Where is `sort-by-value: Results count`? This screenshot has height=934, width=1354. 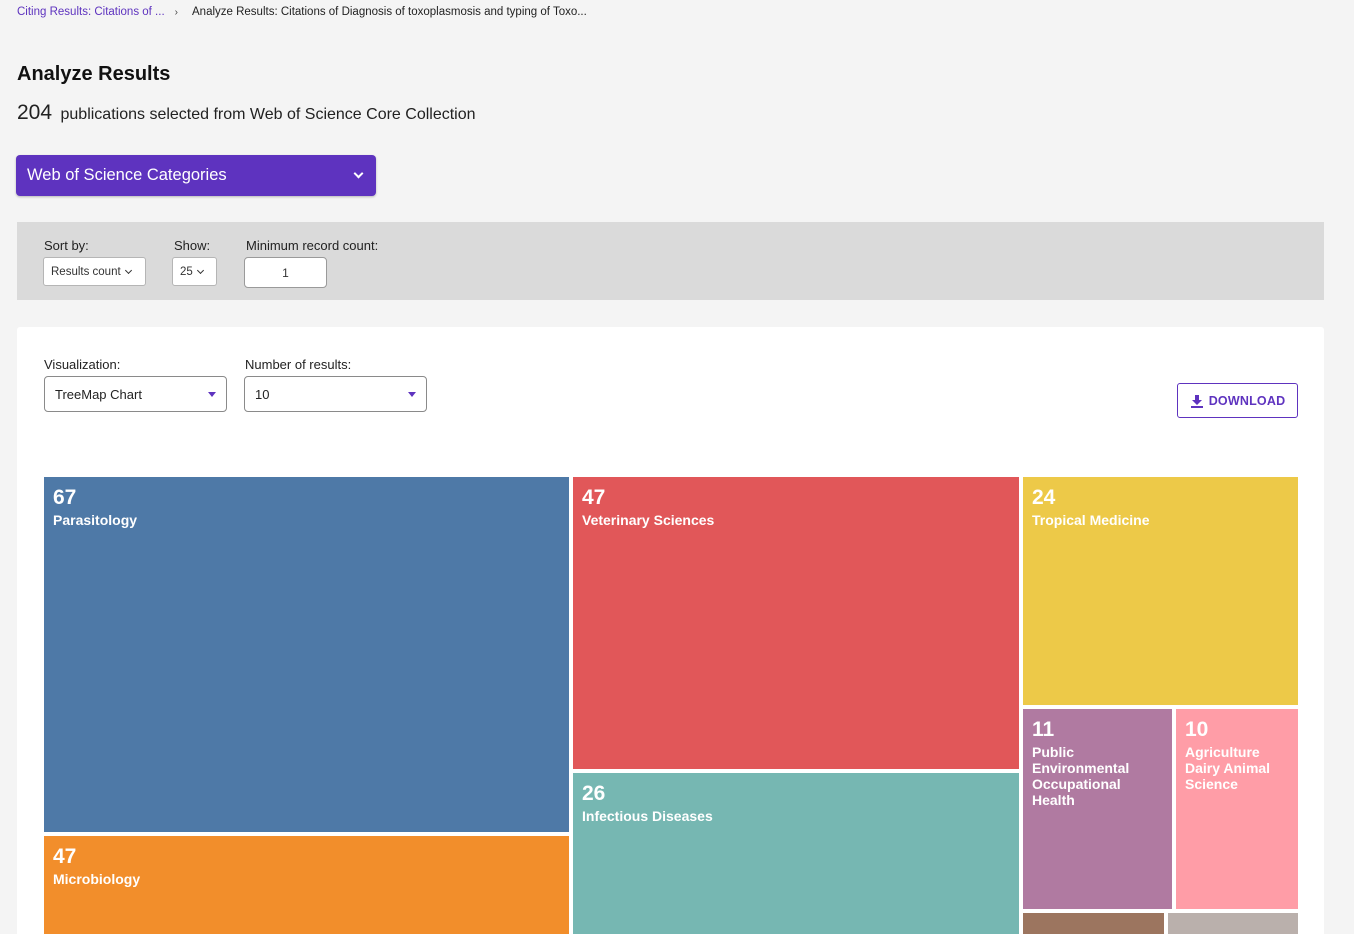
sort-by-value: Results count is located at coordinates (86, 271).